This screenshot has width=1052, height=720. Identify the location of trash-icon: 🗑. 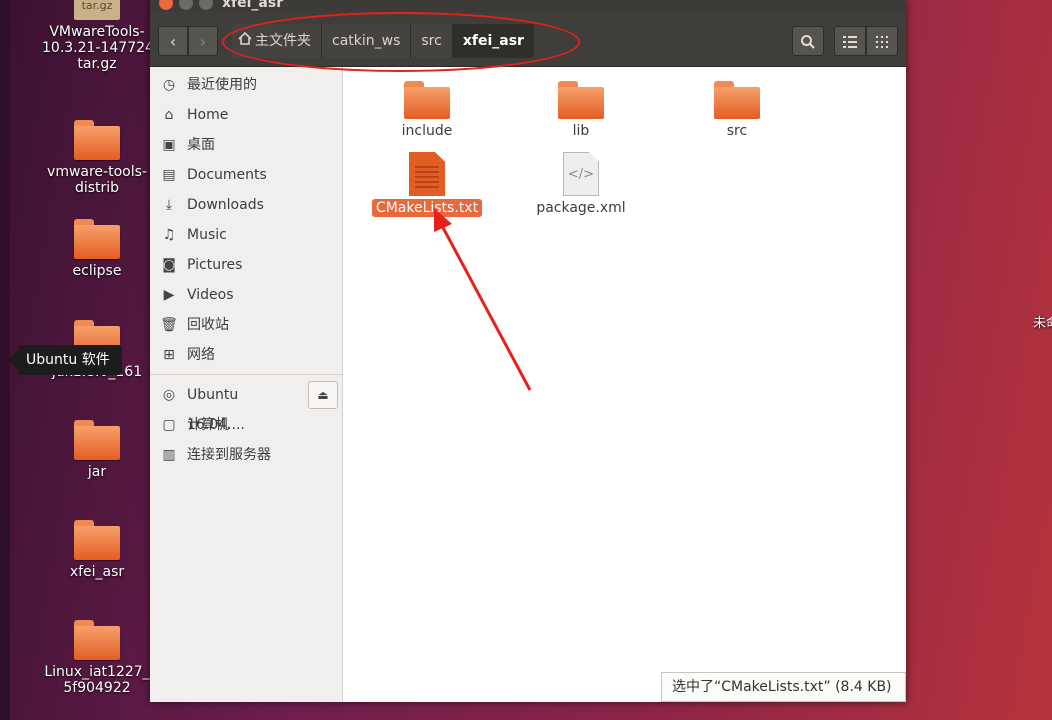
(169, 325).